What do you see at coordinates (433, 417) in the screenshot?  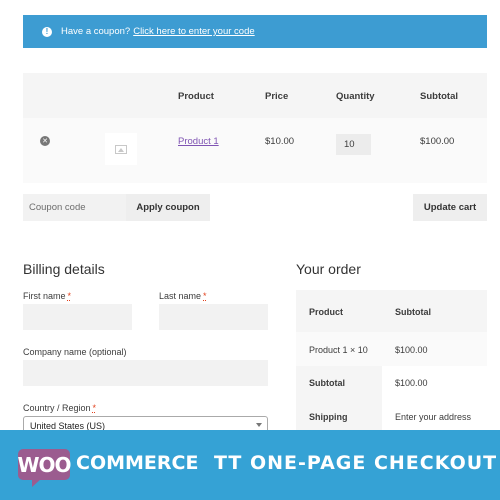 I see `order-shipping-value: Enter your address` at bounding box center [433, 417].